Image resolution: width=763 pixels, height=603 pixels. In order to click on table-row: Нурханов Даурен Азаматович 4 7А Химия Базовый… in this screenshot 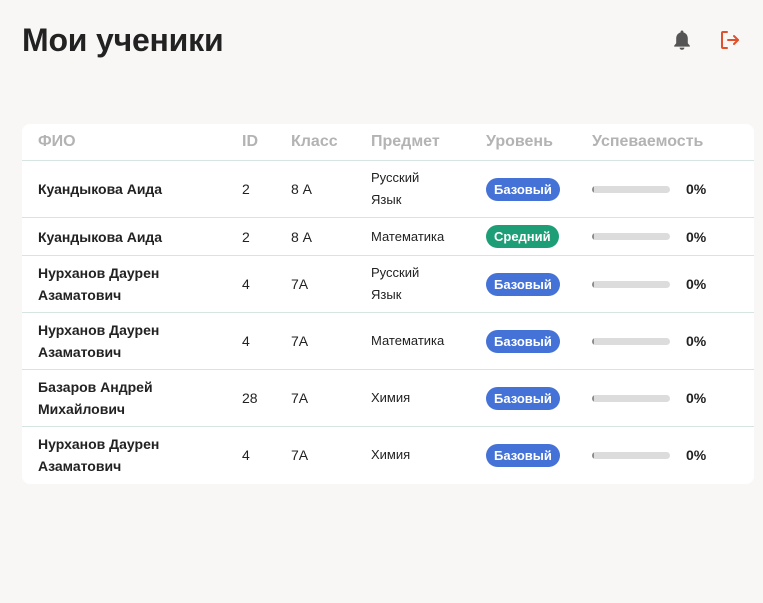, I will do `click(388, 455)`.